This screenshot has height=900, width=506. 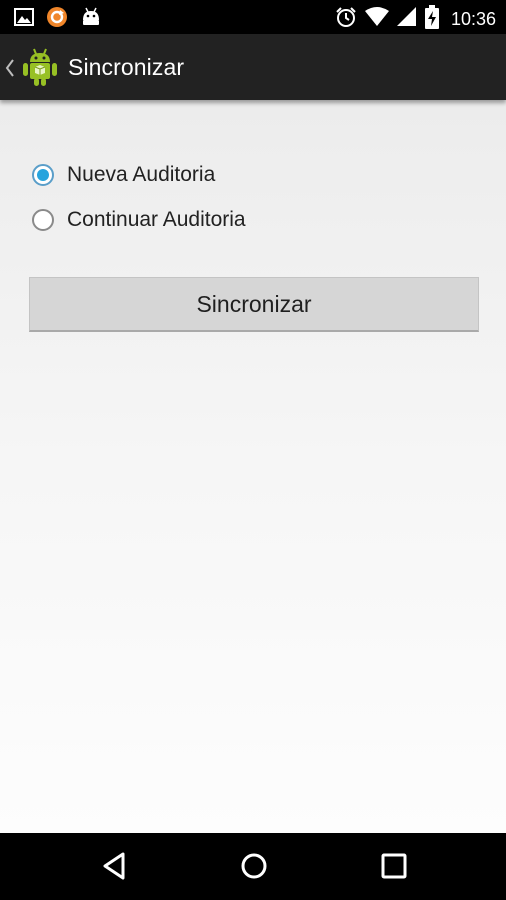 What do you see at coordinates (253, 17) in the screenshot?
I see `status-bar: 10:36` at bounding box center [253, 17].